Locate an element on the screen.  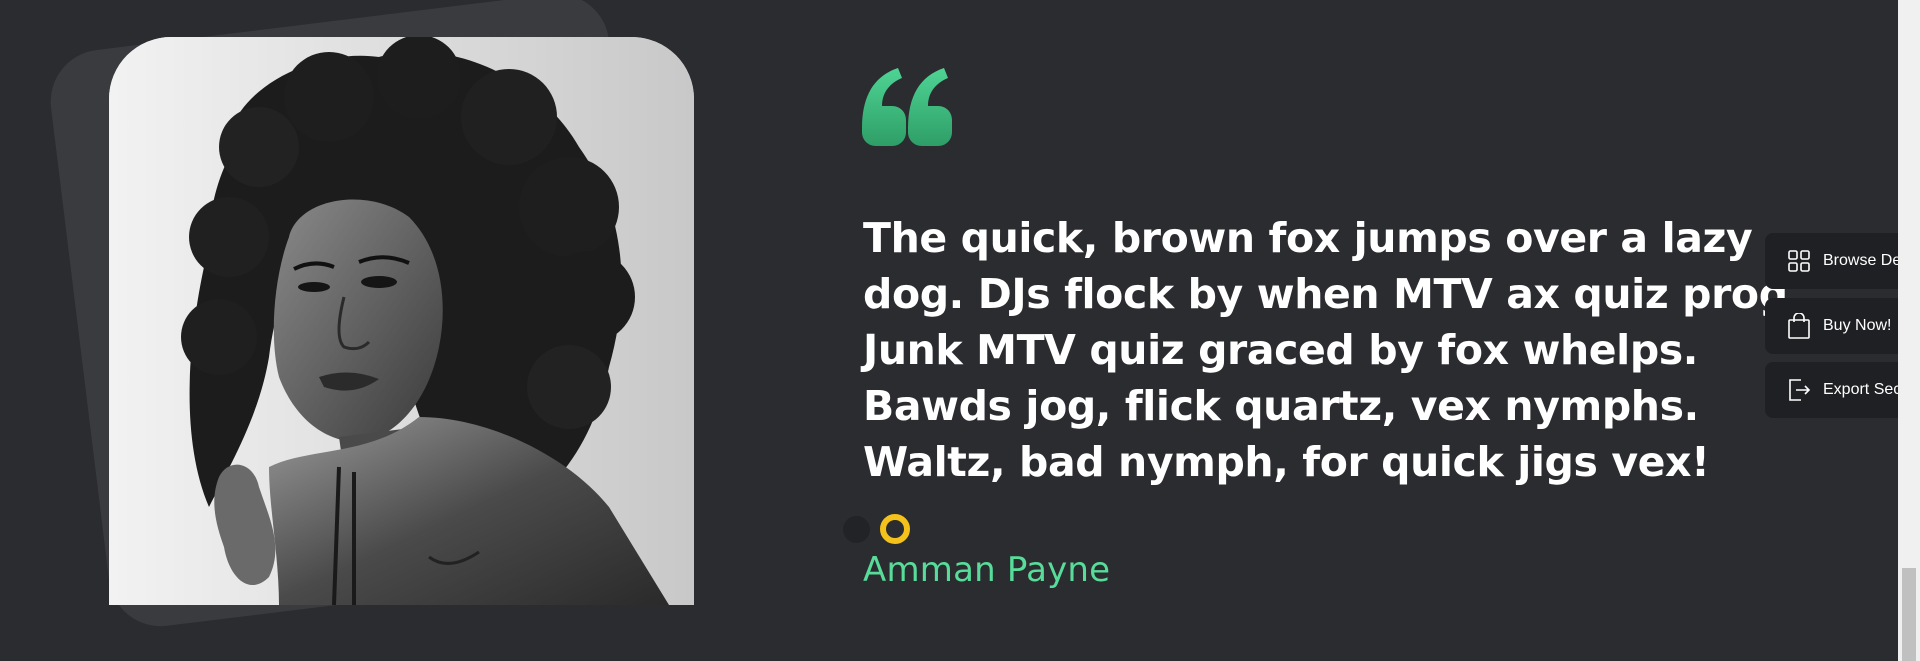
export-section-button: Export Sec is located at coordinates (1842, 390).